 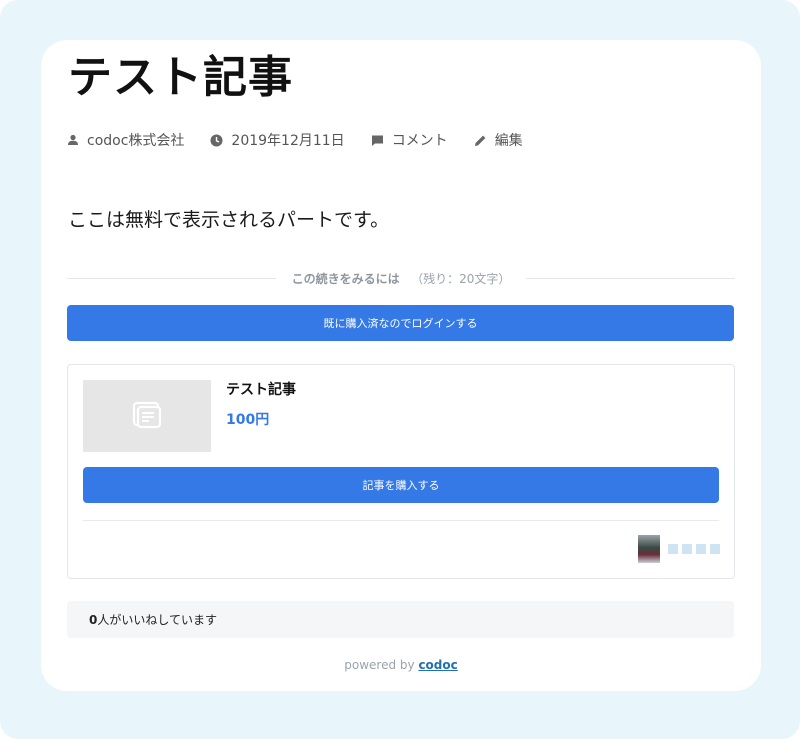 I want to click on article-title: テスト記事, so click(x=180, y=77).